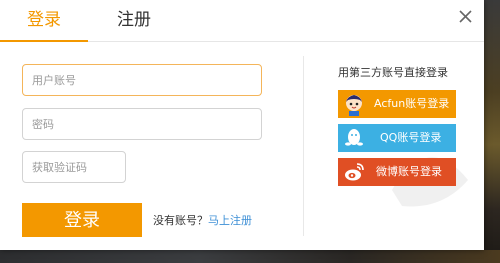 Image resolution: width=500 pixels, height=263 pixels. Describe the element at coordinates (250, 256) in the screenshot. I see `background-scenery-bottom` at that location.